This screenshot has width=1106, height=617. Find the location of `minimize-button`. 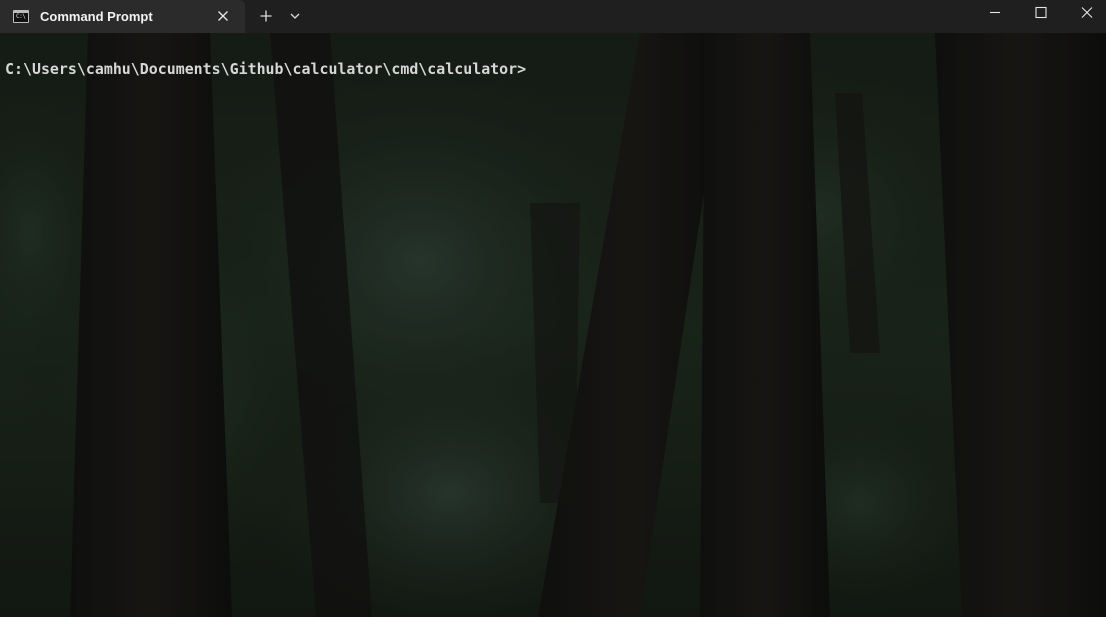

minimize-button is located at coordinates (995, 16).